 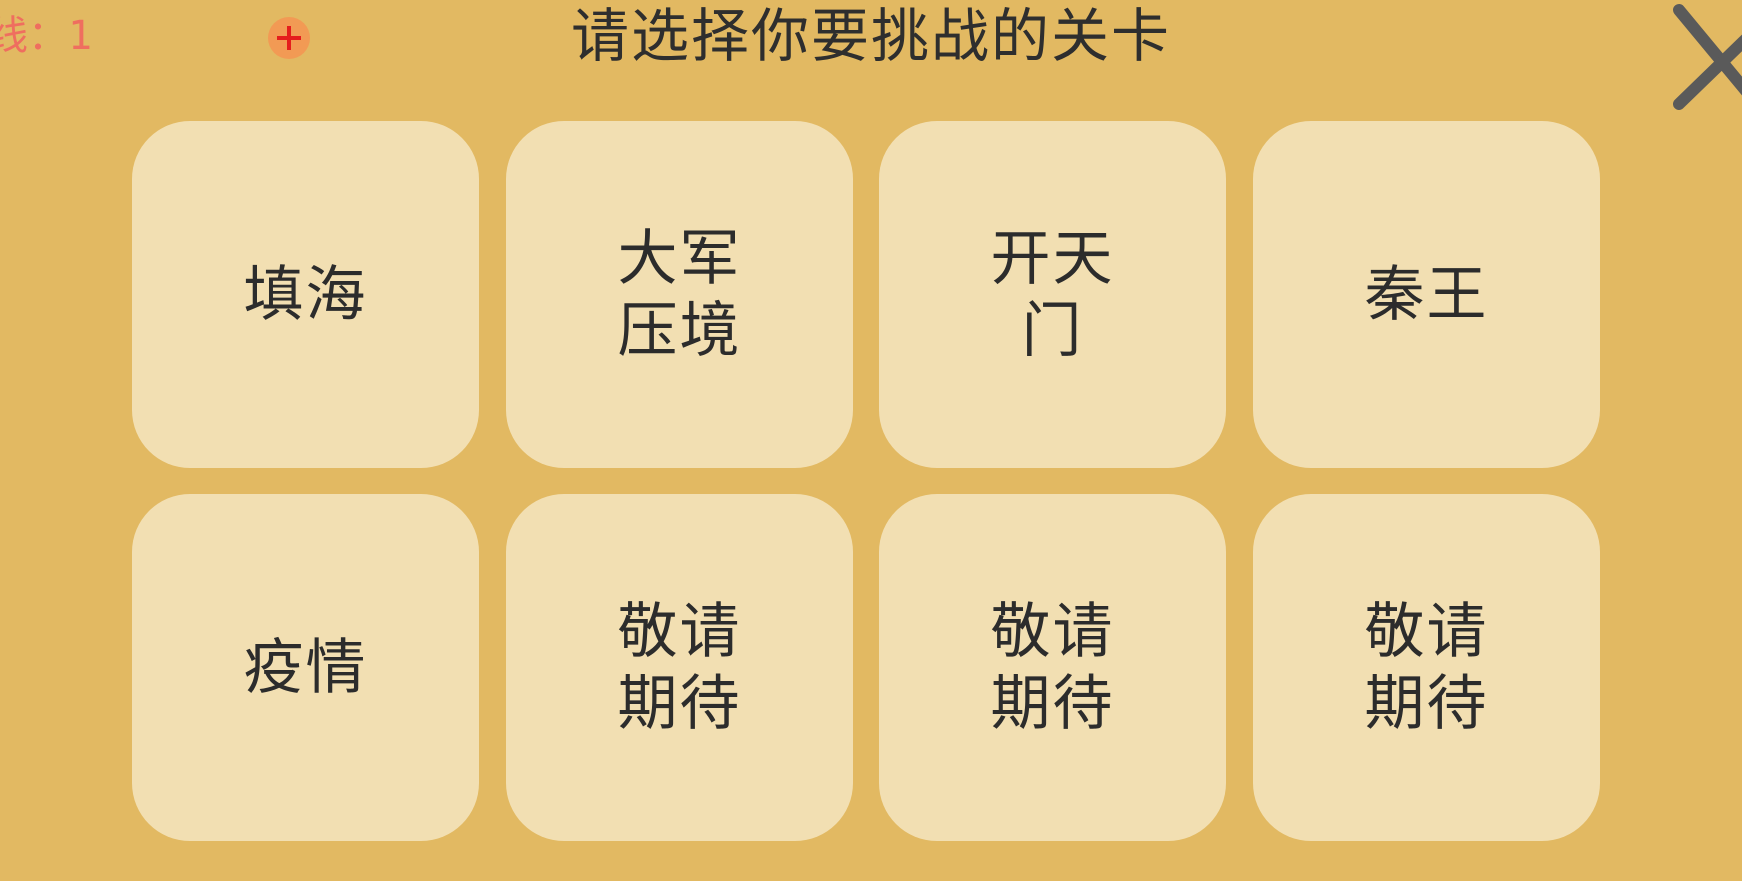 What do you see at coordinates (46, 36) in the screenshot?
I see `debug-line-counter: 线：1` at bounding box center [46, 36].